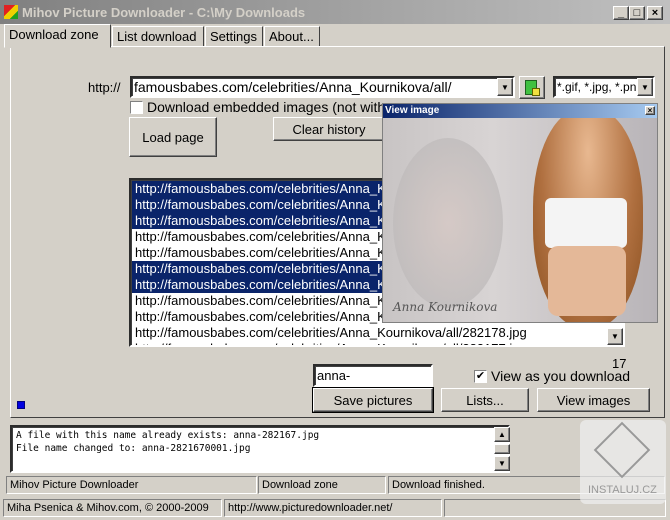 This screenshot has height=520, width=670. What do you see at coordinates (11, 12) in the screenshot?
I see `app-icon` at bounding box center [11, 12].